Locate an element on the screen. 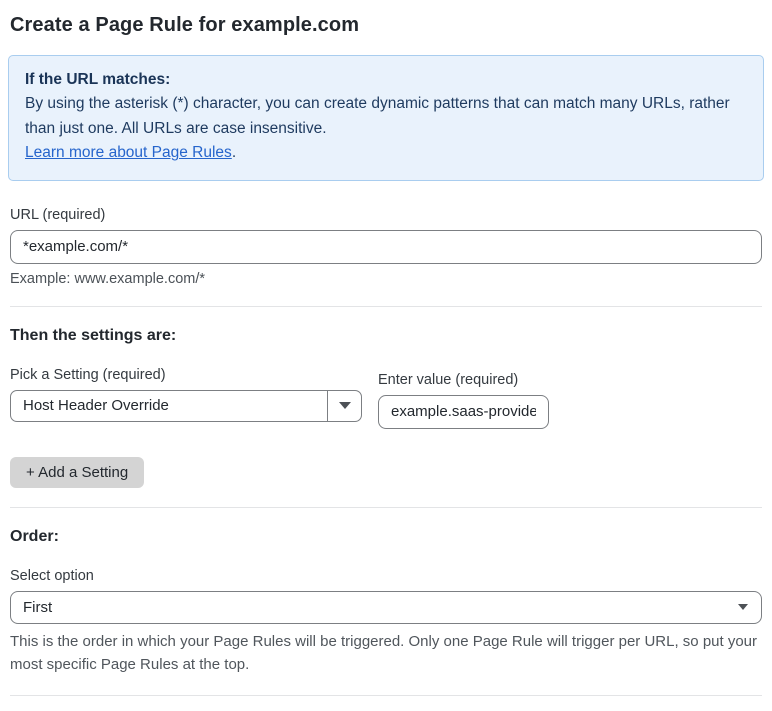  url-field-label: URL (required) is located at coordinates (58, 214).